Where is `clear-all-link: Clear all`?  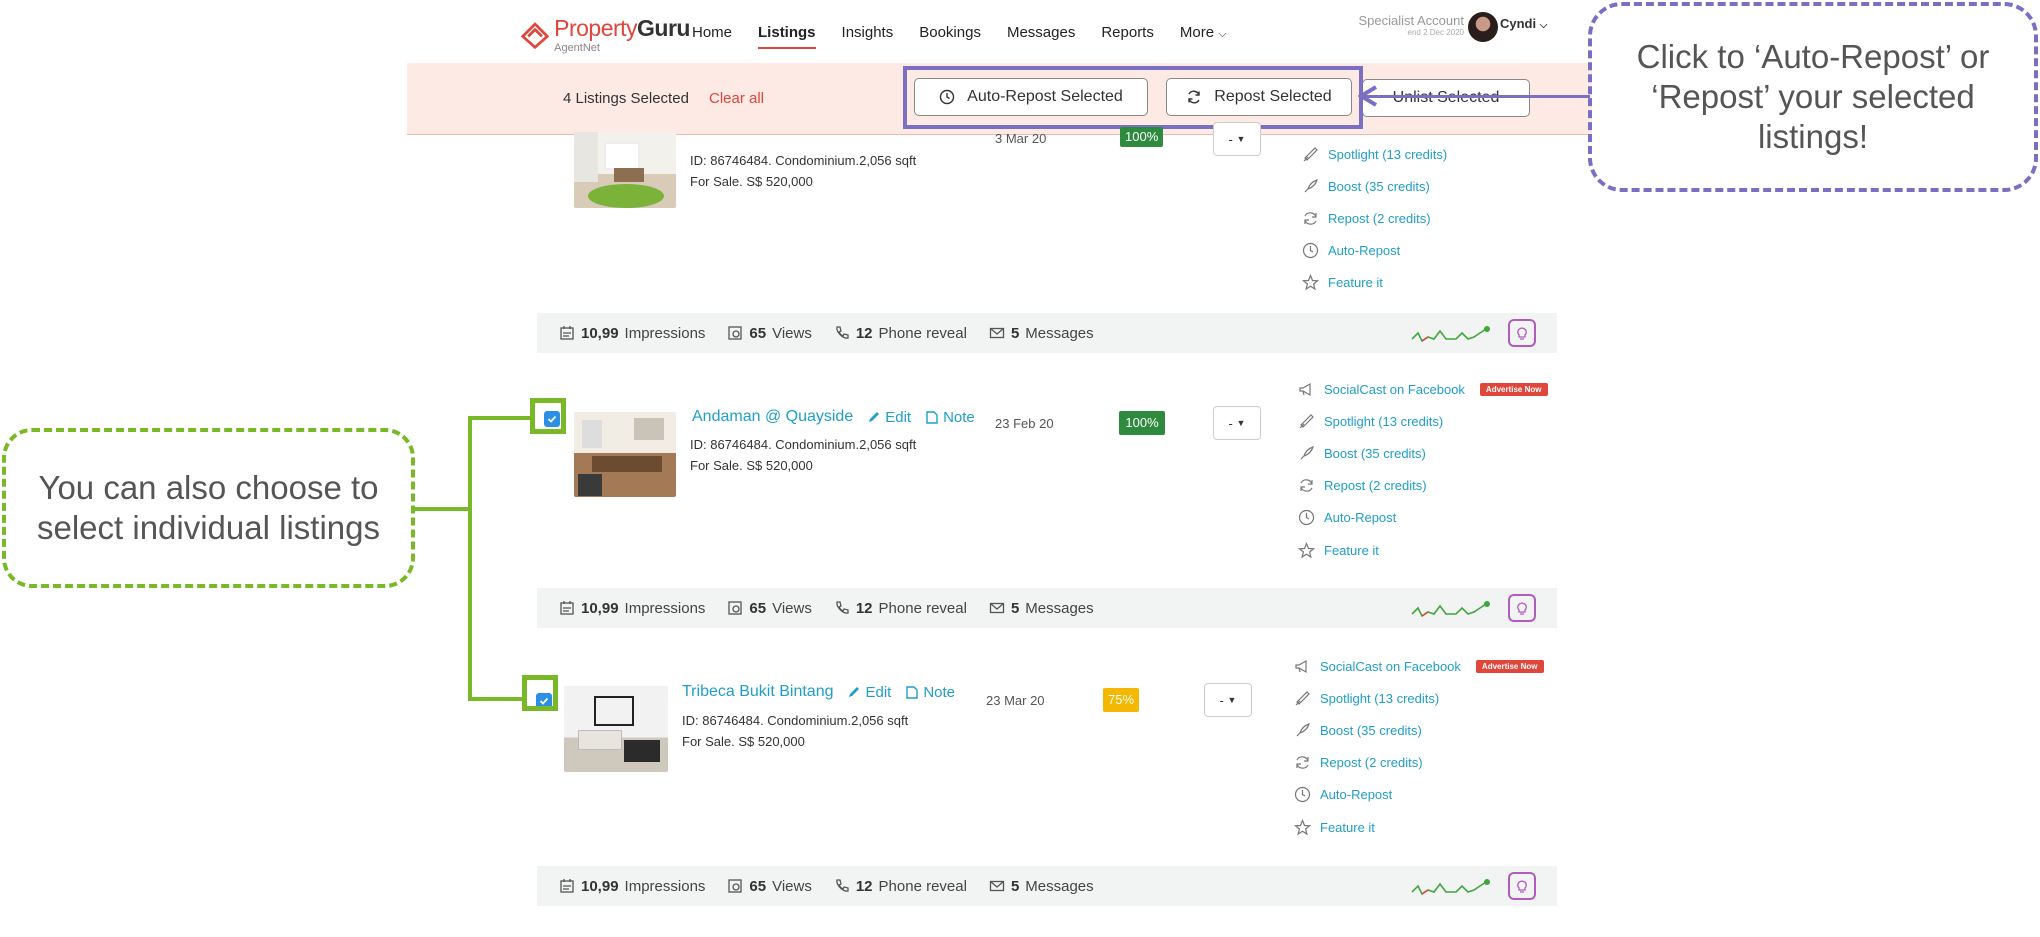
clear-all-link: Clear all is located at coordinates (736, 98).